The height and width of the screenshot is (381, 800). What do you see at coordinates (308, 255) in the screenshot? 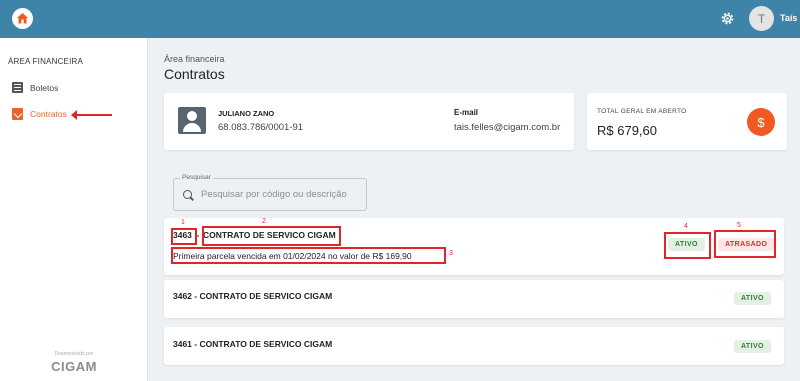
I see `annotation-box-note` at bounding box center [308, 255].